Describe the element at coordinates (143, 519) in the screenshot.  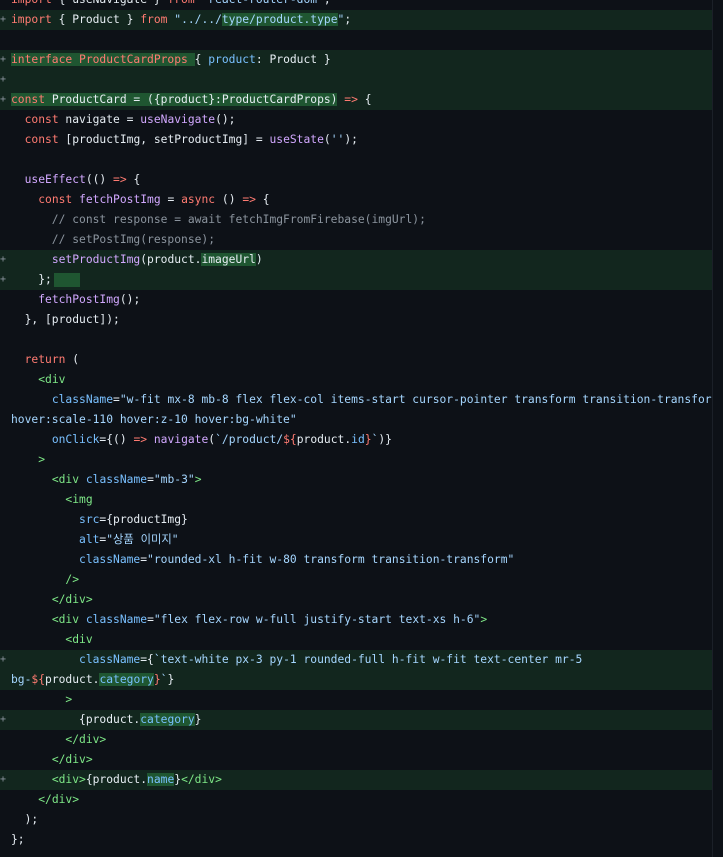
I see `code-token: ={productImg}` at that location.